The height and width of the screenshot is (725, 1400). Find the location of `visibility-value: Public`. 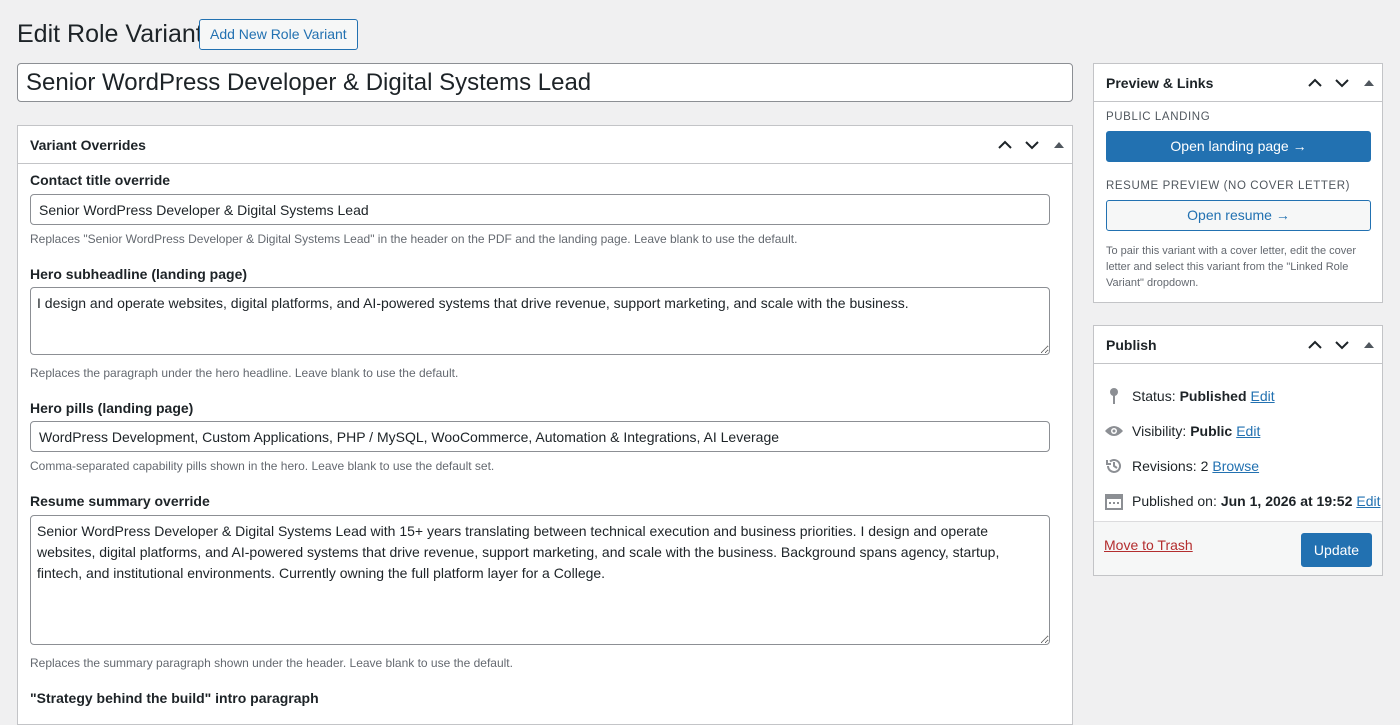

visibility-value: Public is located at coordinates (1211, 431).